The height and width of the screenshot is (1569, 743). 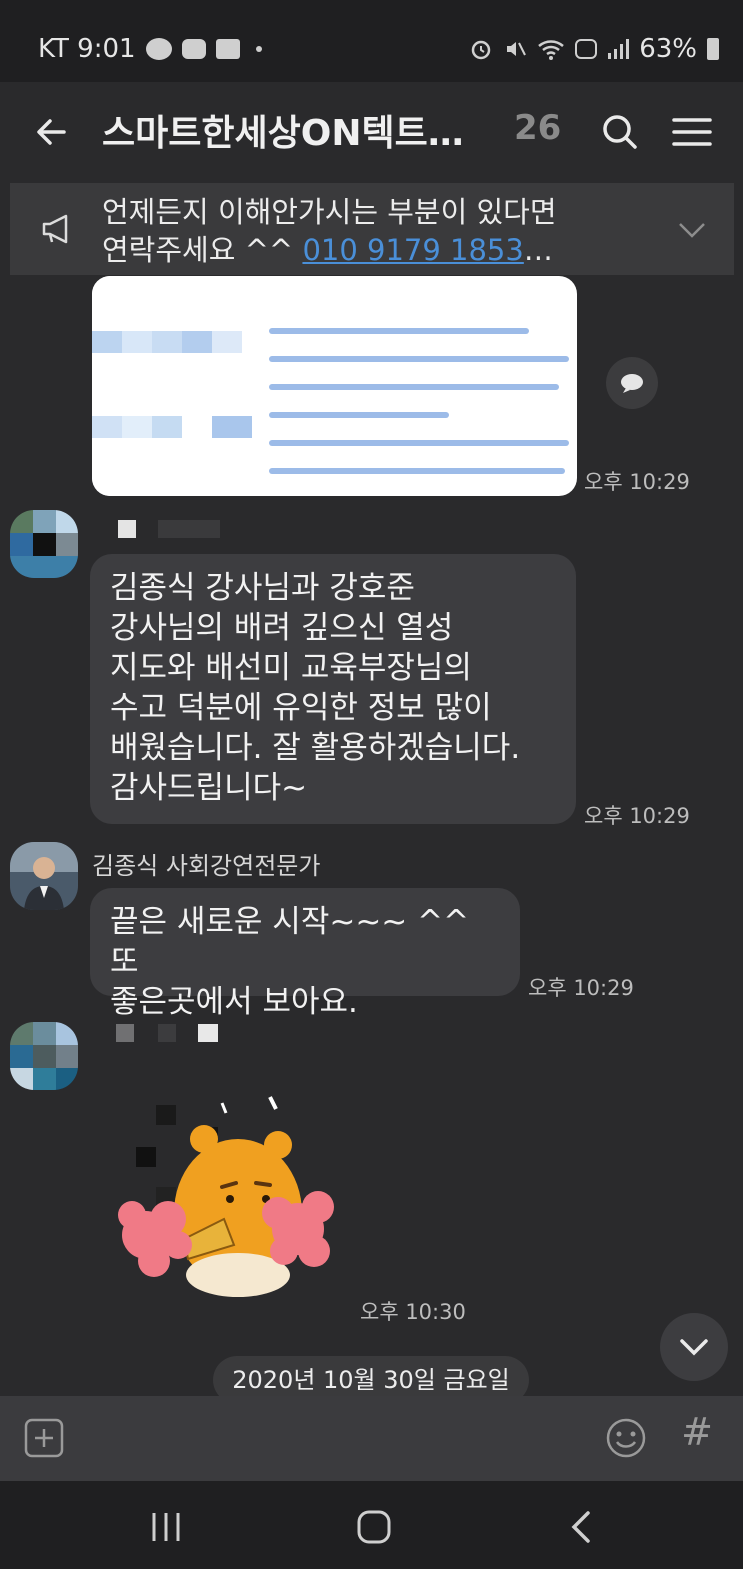 I want to click on more-notifications-icon, so click(x=258, y=49).